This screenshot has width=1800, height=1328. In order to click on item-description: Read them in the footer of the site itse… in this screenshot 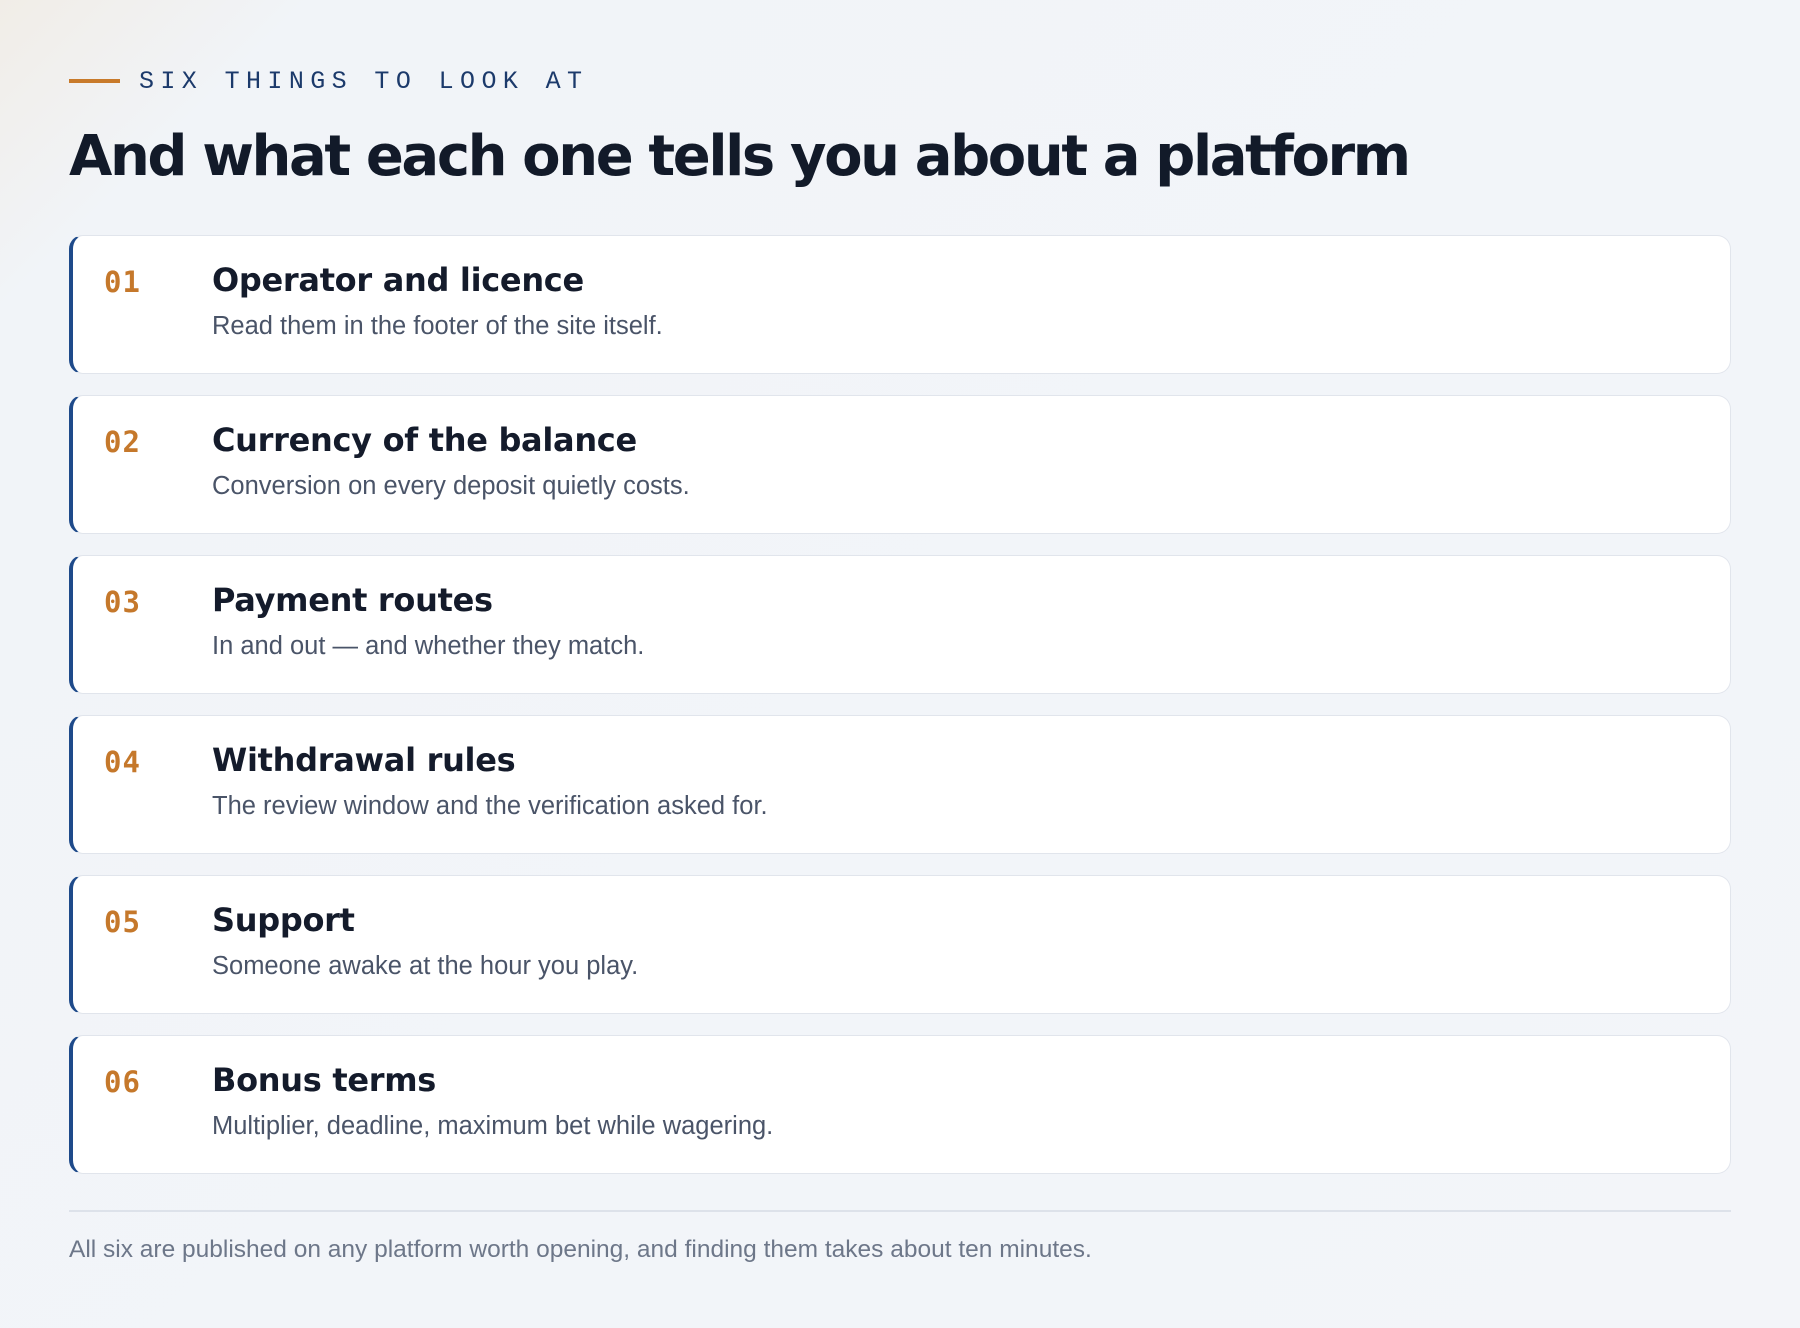, I will do `click(437, 326)`.